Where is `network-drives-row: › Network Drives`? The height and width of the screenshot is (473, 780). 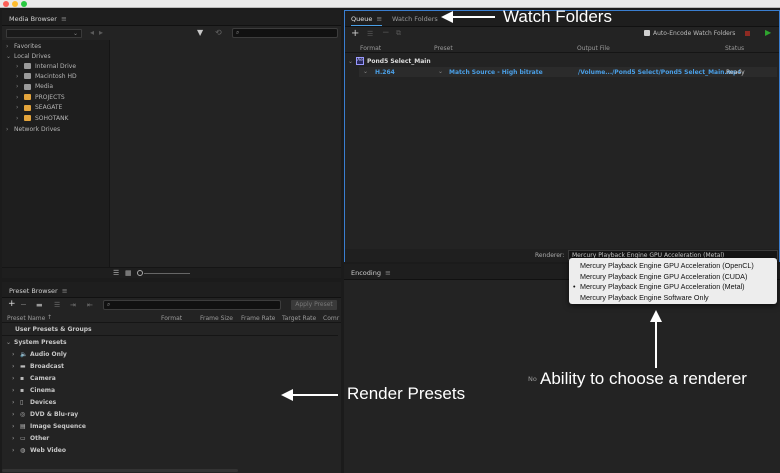
network-drives-row: › Network Drives is located at coordinates (33, 129).